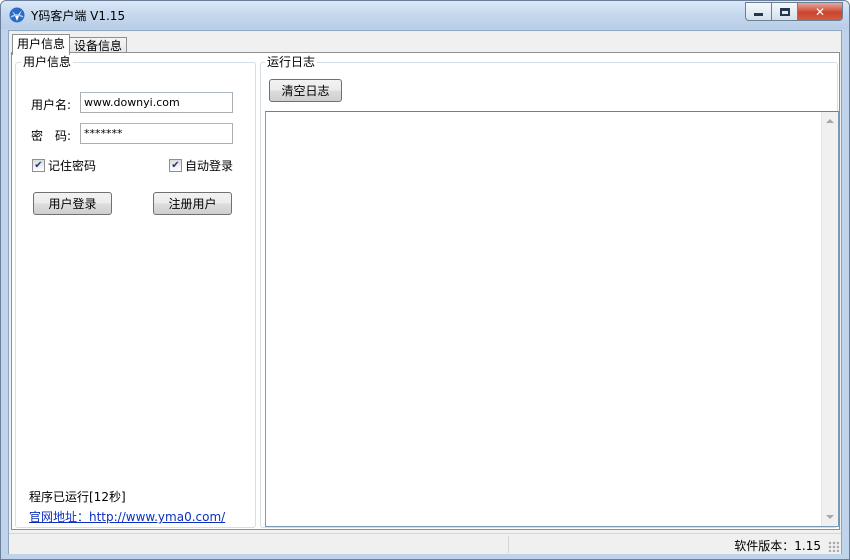  Describe the element at coordinates (830, 121) in the screenshot. I see `scroll-up-icon` at that location.